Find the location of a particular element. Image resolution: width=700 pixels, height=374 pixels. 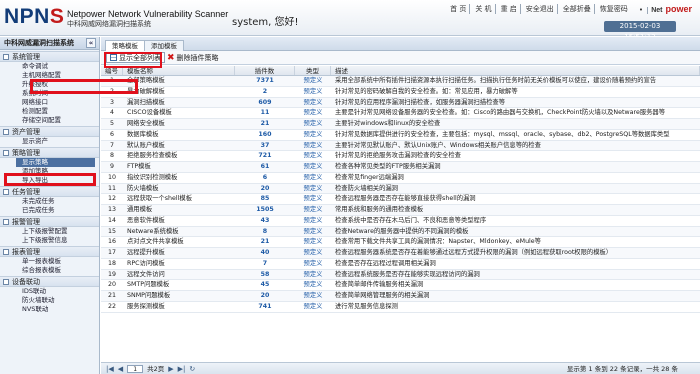

row-template-name: 暴力破解模板 is located at coordinates (179, 92).